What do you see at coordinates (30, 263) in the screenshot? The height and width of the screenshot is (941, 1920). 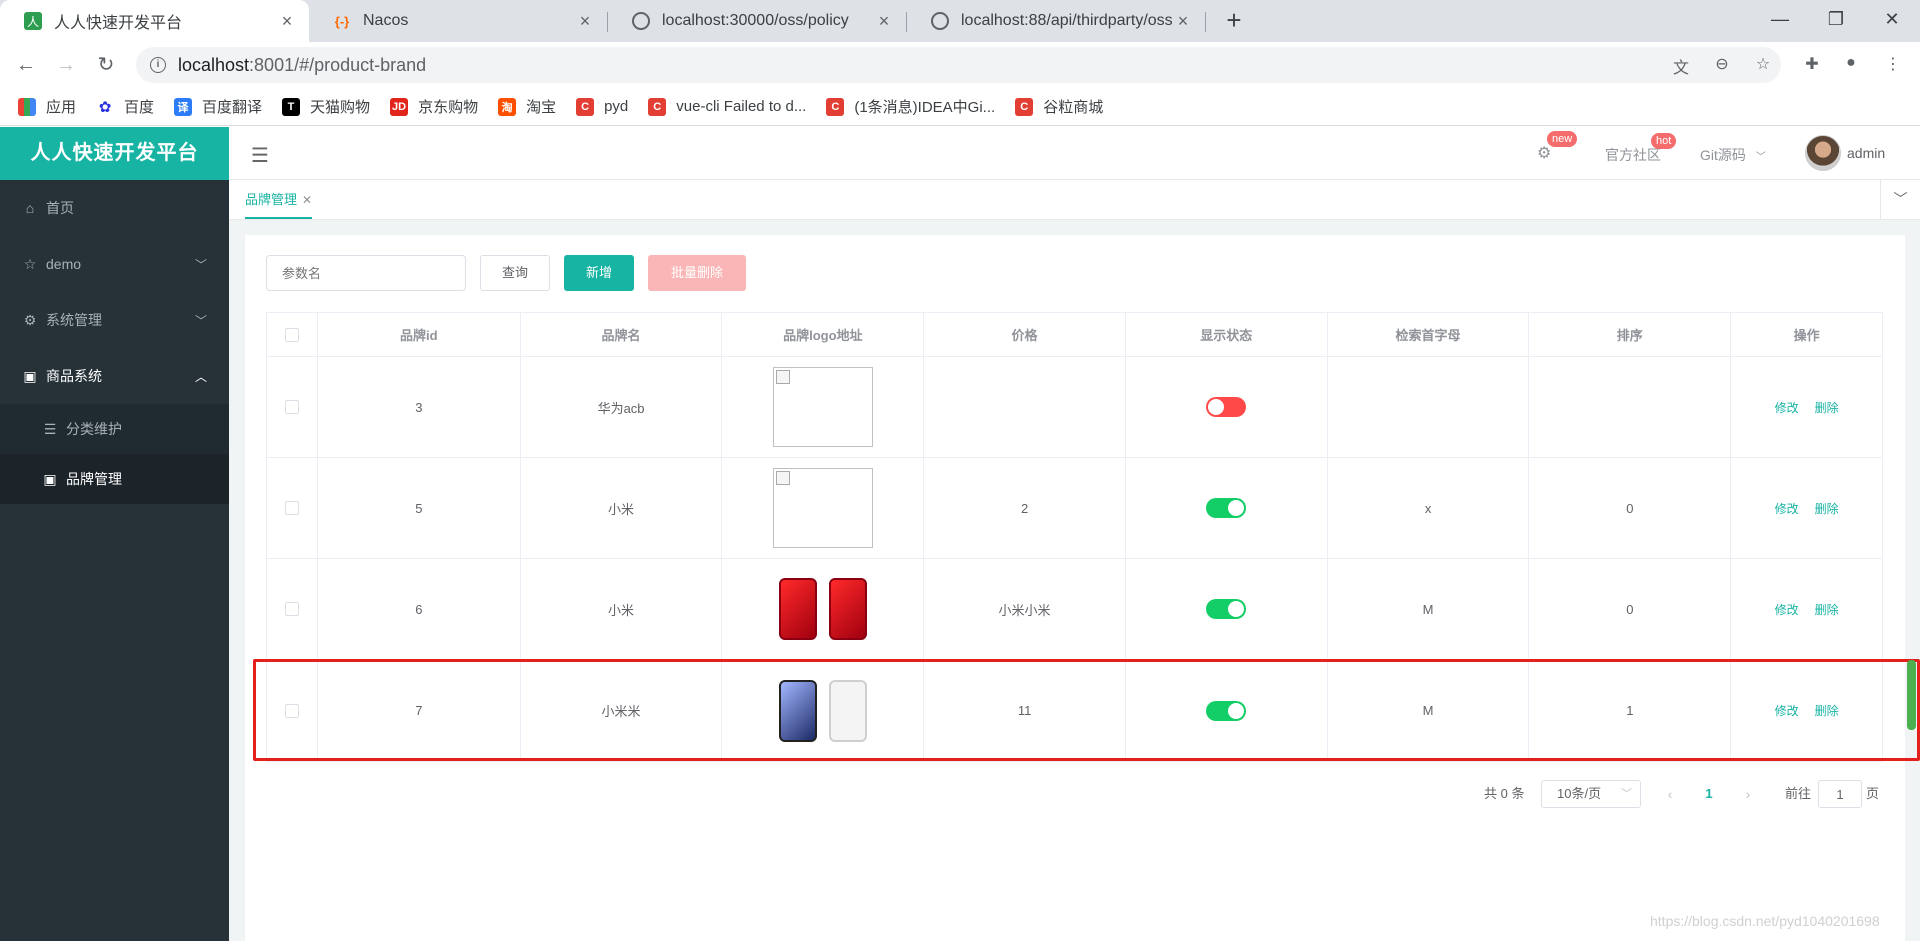 I see `star-icon: ☆` at bounding box center [30, 263].